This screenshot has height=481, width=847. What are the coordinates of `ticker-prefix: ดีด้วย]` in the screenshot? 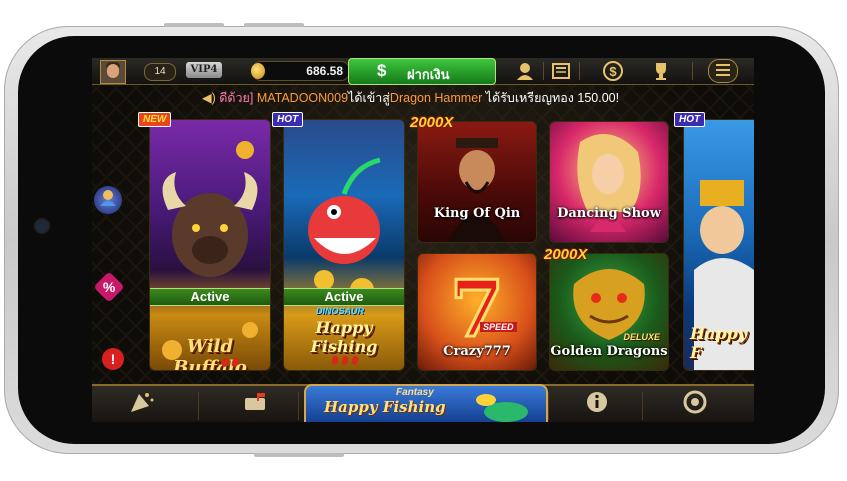 It's located at (236, 98).